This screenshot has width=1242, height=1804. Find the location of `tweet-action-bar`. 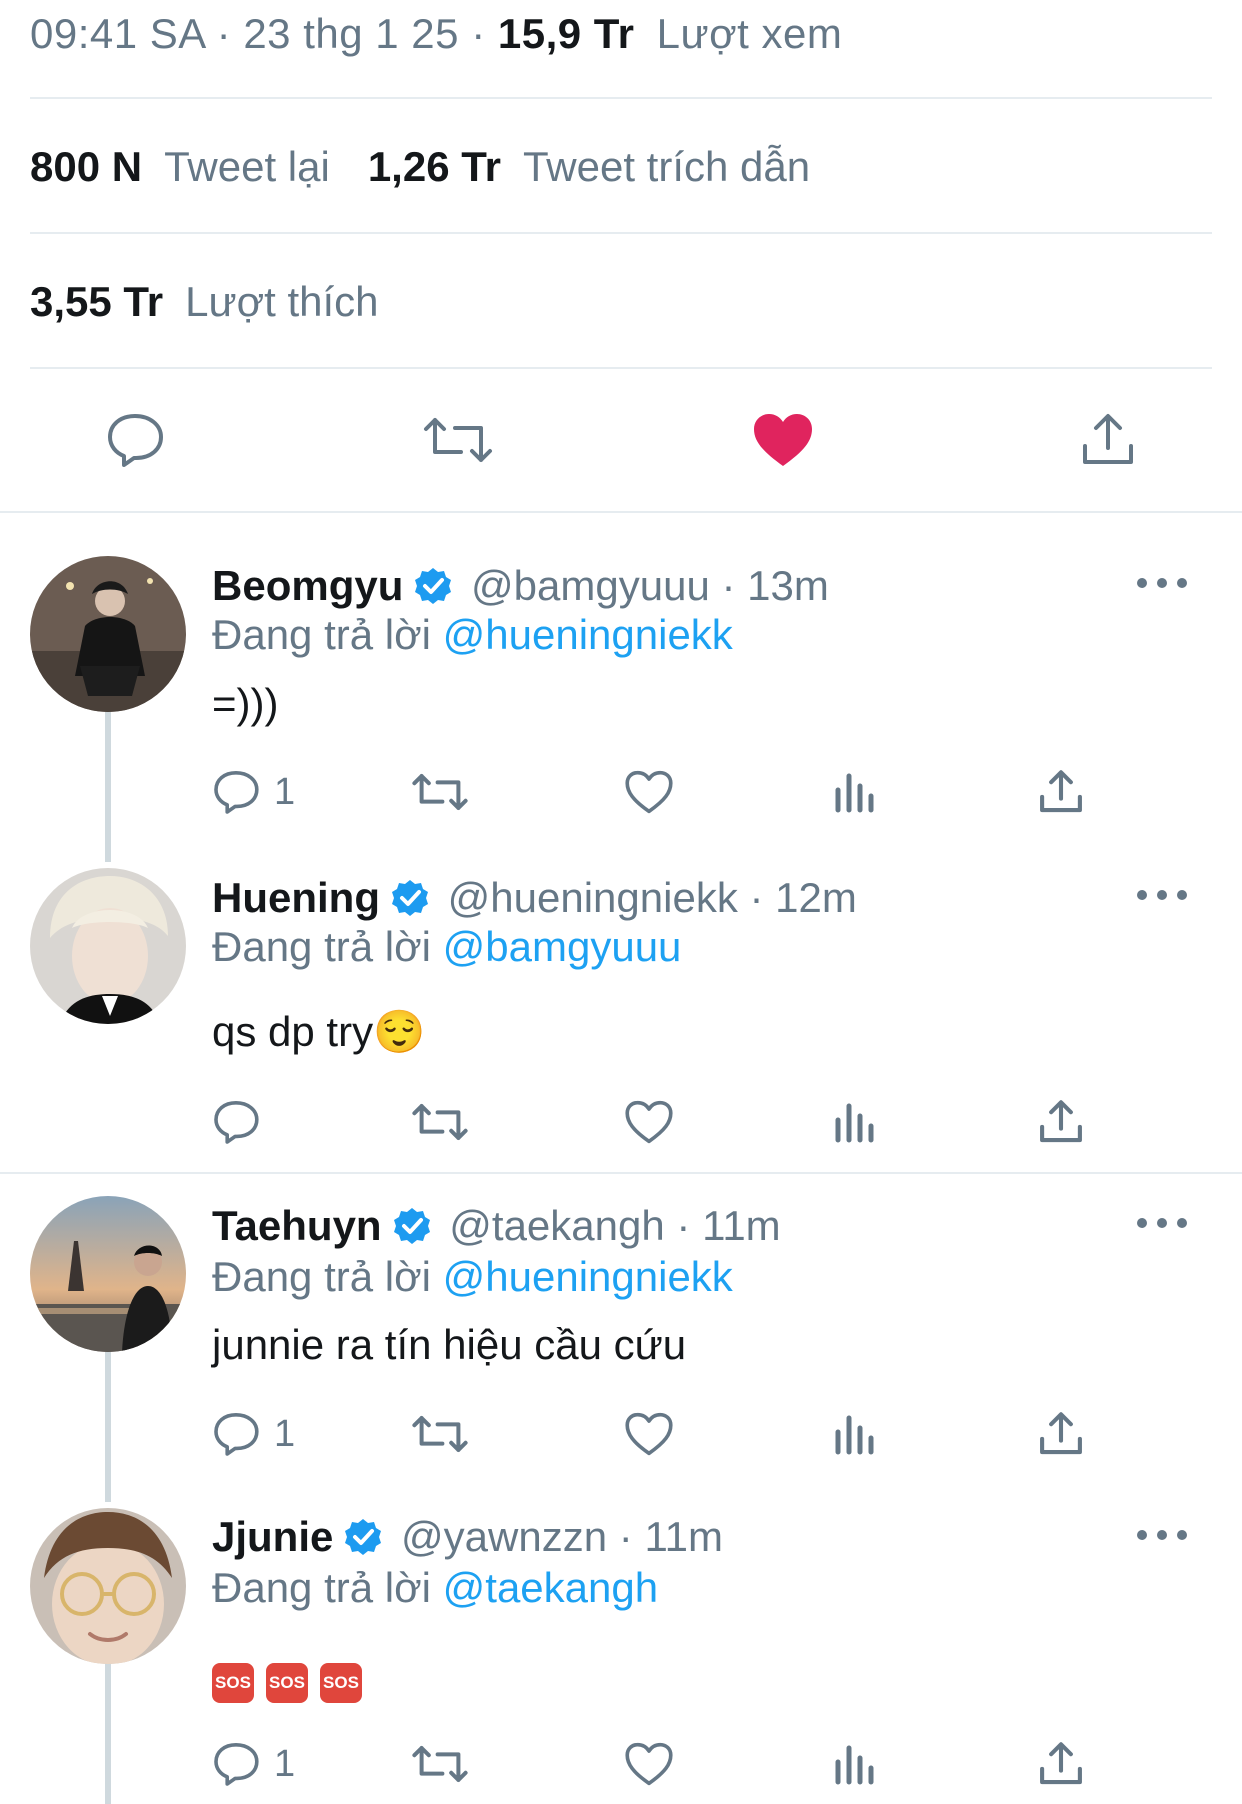

tweet-action-bar is located at coordinates (621, 440).